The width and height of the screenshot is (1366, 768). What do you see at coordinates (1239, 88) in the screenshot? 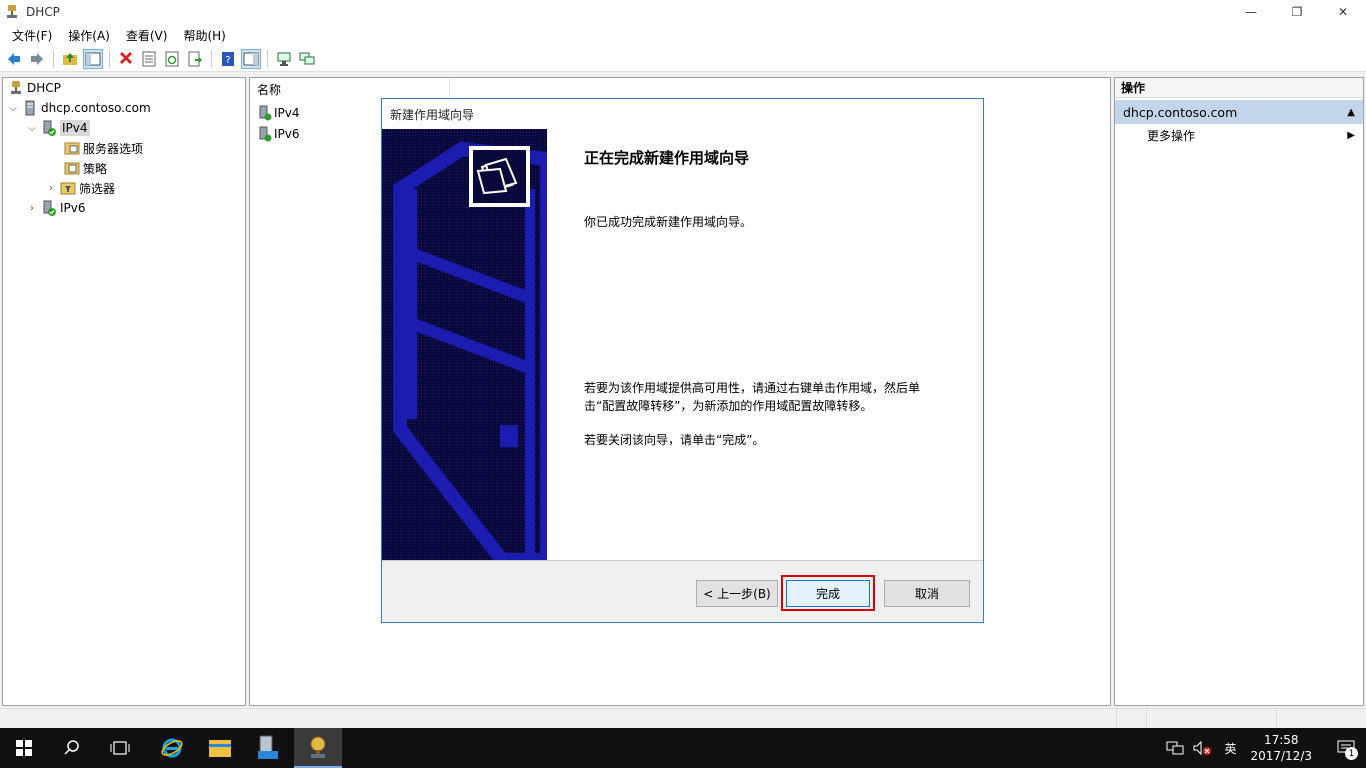
I see `action-pane-title: 操作` at bounding box center [1239, 88].